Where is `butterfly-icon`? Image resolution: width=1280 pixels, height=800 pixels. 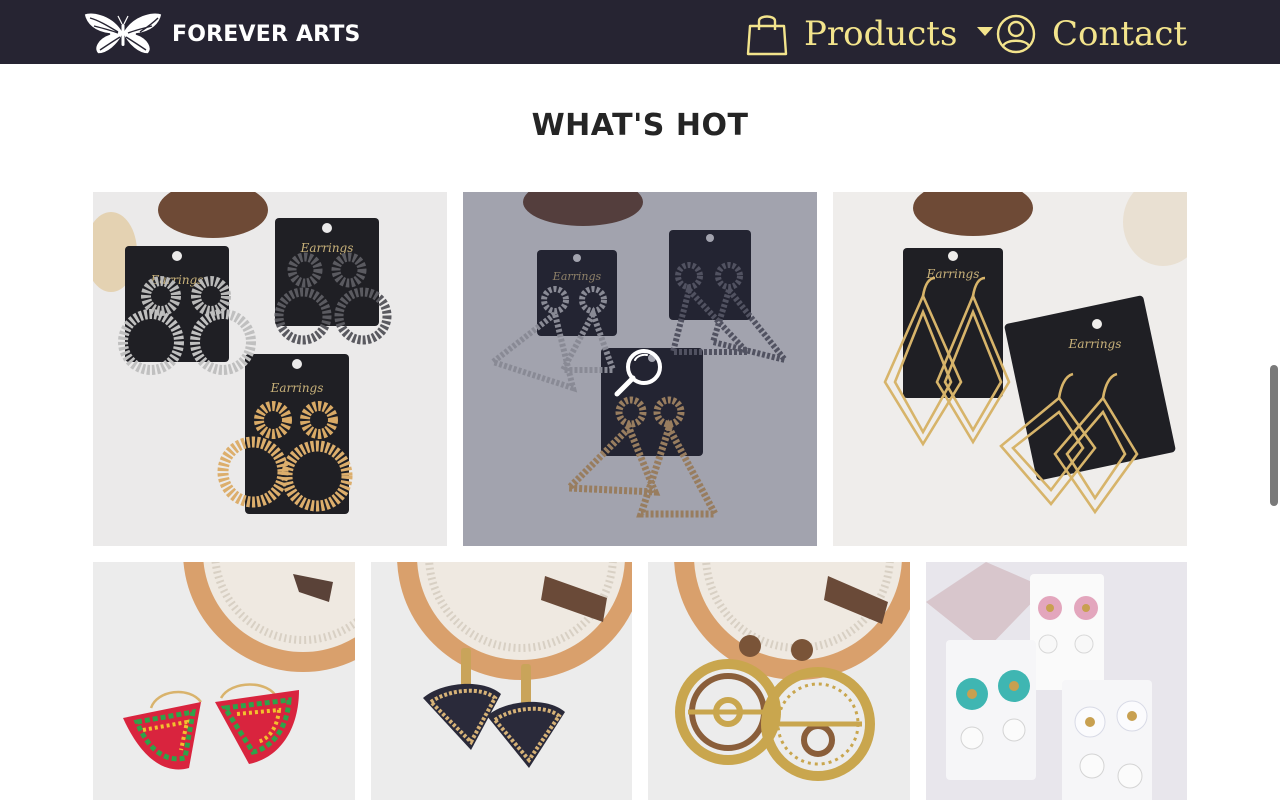 butterfly-icon is located at coordinates (123, 33).